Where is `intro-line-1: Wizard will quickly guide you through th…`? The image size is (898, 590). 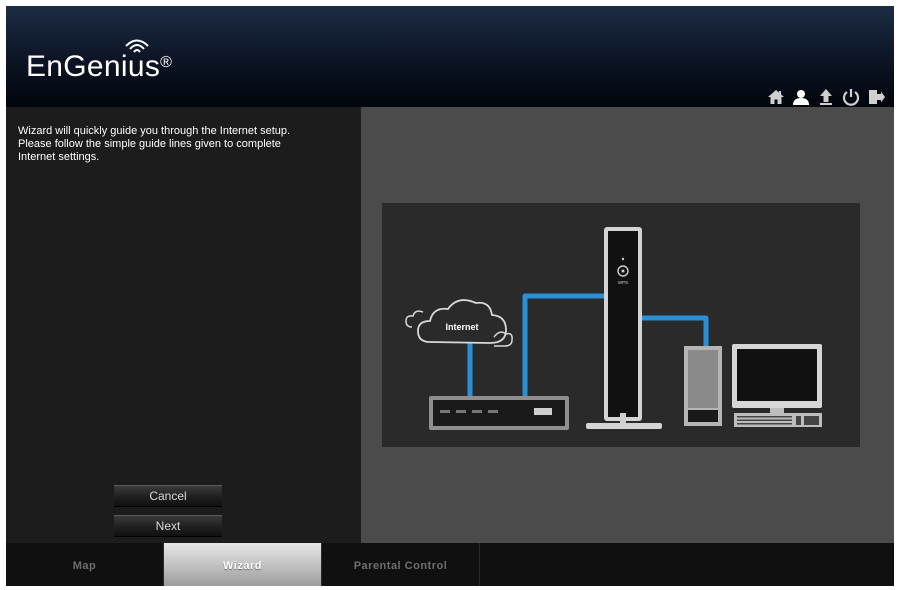 intro-line-1: Wizard will quickly guide you through th… is located at coordinates (154, 131).